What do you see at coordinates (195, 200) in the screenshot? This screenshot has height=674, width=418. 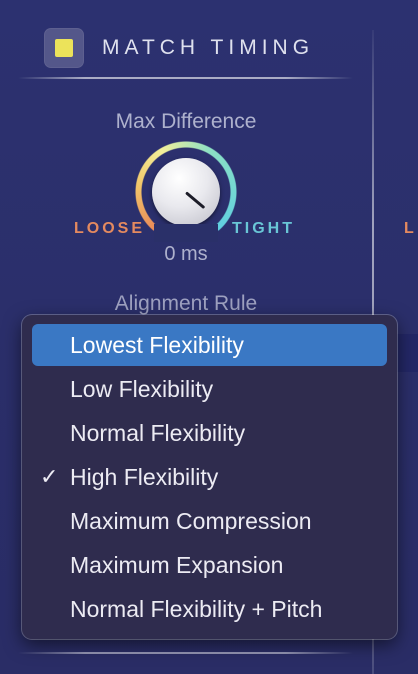 I see `knob-pointer` at bounding box center [195, 200].